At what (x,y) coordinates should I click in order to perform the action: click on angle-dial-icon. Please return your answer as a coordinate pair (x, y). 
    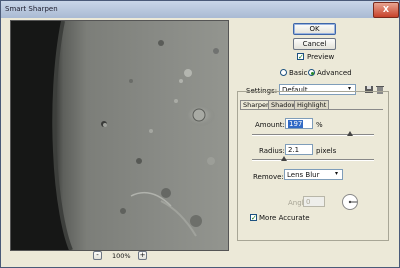
    Looking at the image, I should click on (350, 202).